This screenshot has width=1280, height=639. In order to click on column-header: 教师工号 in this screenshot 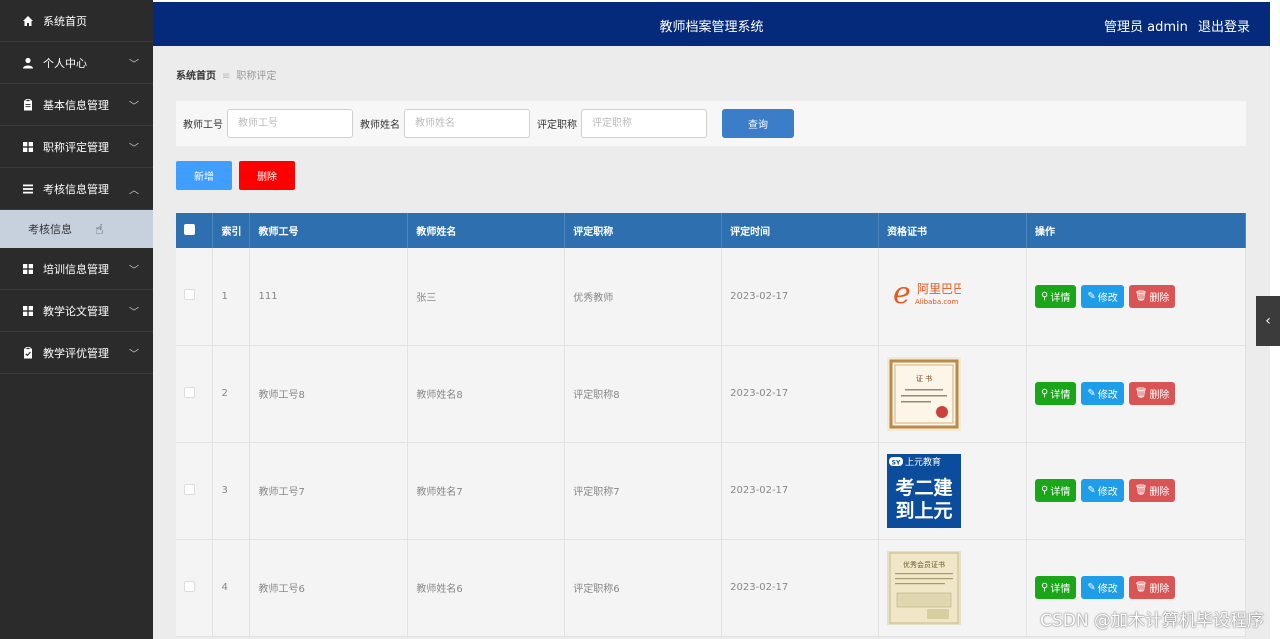, I will do `click(329, 230)`.